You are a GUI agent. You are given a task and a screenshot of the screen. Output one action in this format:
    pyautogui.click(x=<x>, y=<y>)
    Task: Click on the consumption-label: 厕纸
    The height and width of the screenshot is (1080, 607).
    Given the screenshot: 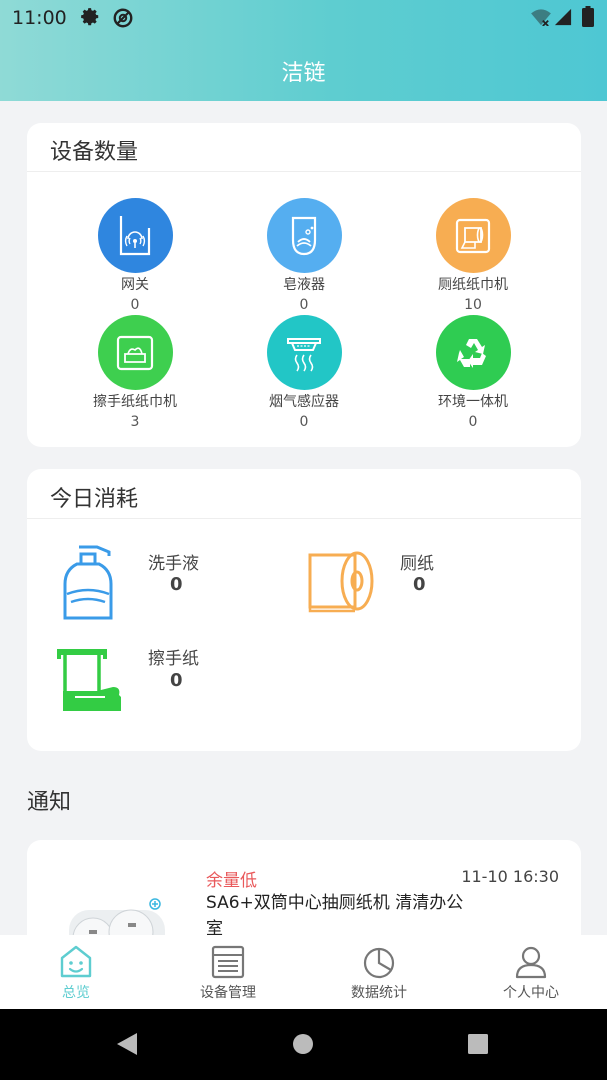 What is the action you would take?
    pyautogui.click(x=417, y=564)
    